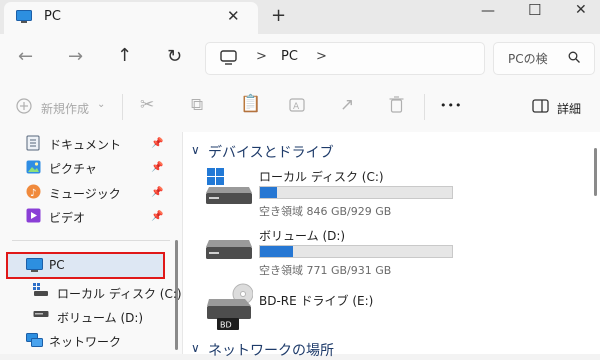 This screenshot has width=600, height=360. What do you see at coordinates (33, 215) in the screenshot?
I see `video-icon` at bounding box center [33, 215].